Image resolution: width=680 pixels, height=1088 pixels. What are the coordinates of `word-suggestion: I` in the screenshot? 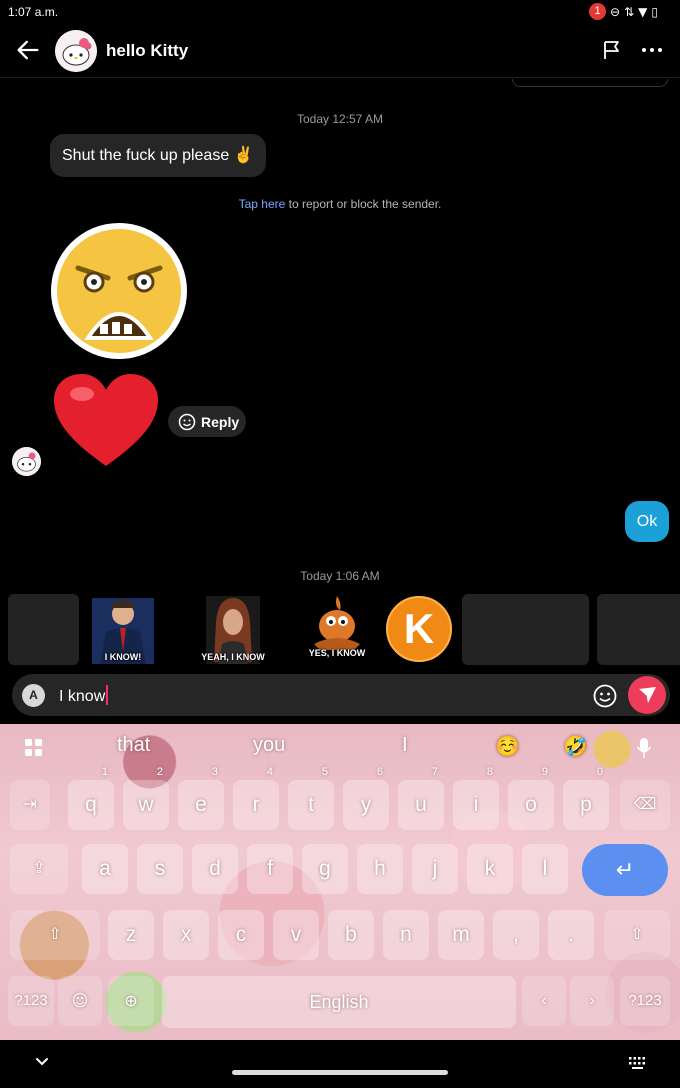 It's located at (405, 745).